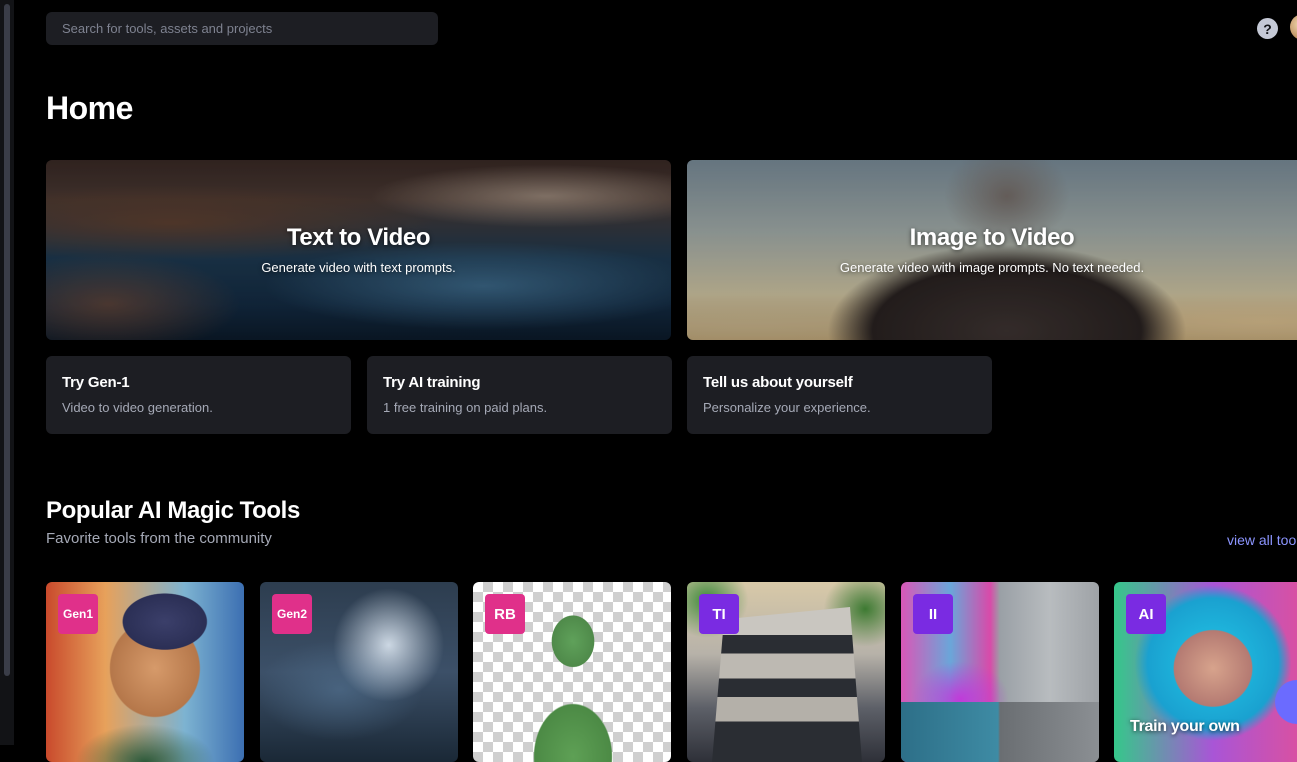 The image size is (1297, 762). Describe the element at coordinates (933, 614) in the screenshot. I see `tool-badge: II` at that location.